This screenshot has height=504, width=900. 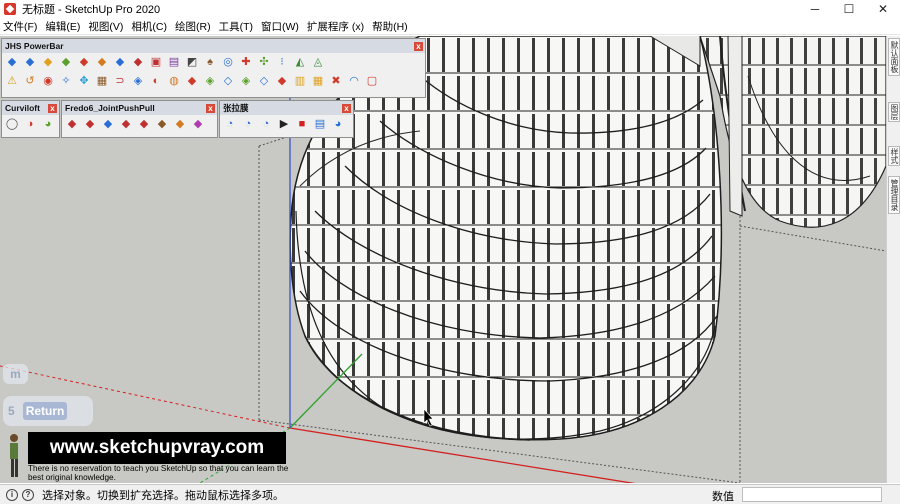 I want to click on dock-tab-layers: 图层, so click(x=894, y=112).